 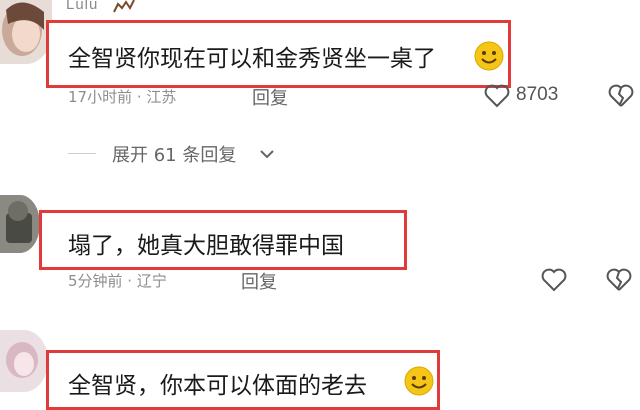 What do you see at coordinates (537, 94) in the screenshot?
I see `like-count: 8703` at bounding box center [537, 94].